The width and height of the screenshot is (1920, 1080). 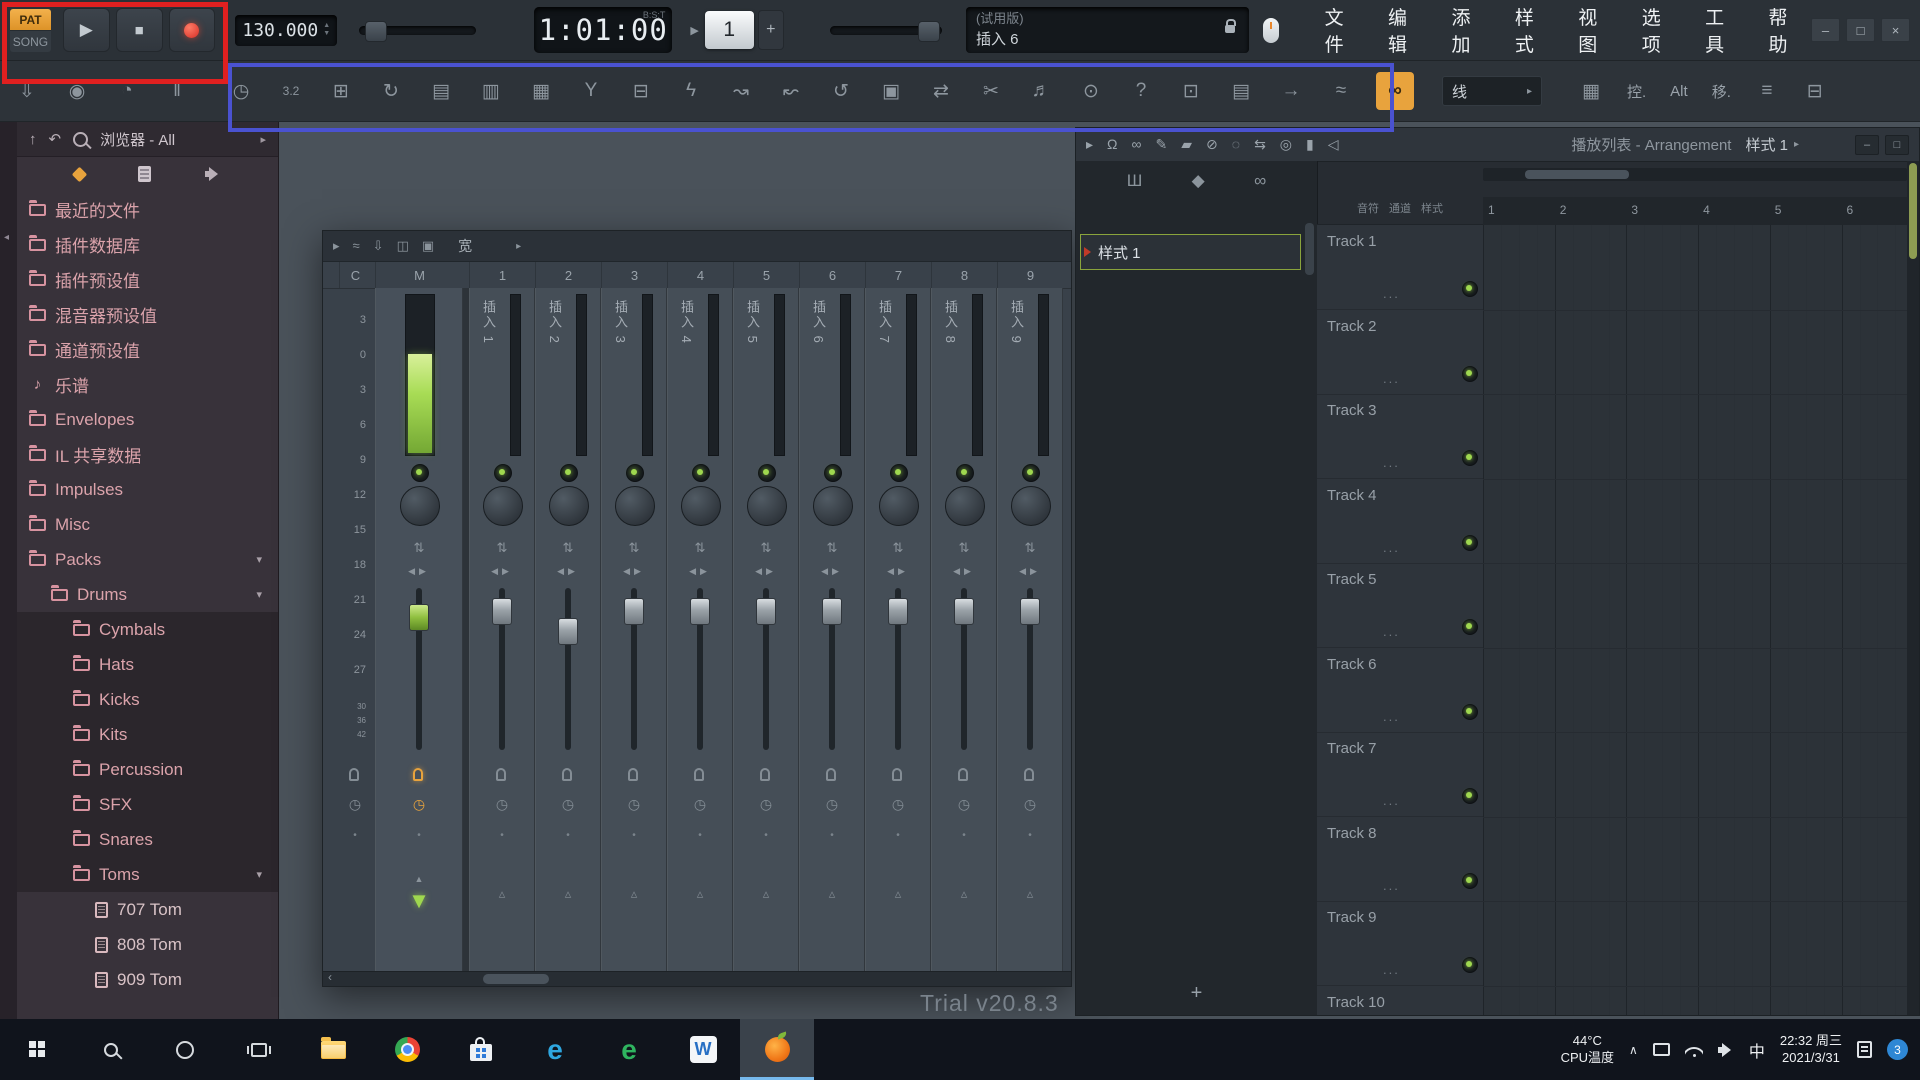 What do you see at coordinates (1591, 91) in the screenshot?
I see `typing-keyboard-piano-icon: ▦` at bounding box center [1591, 91].